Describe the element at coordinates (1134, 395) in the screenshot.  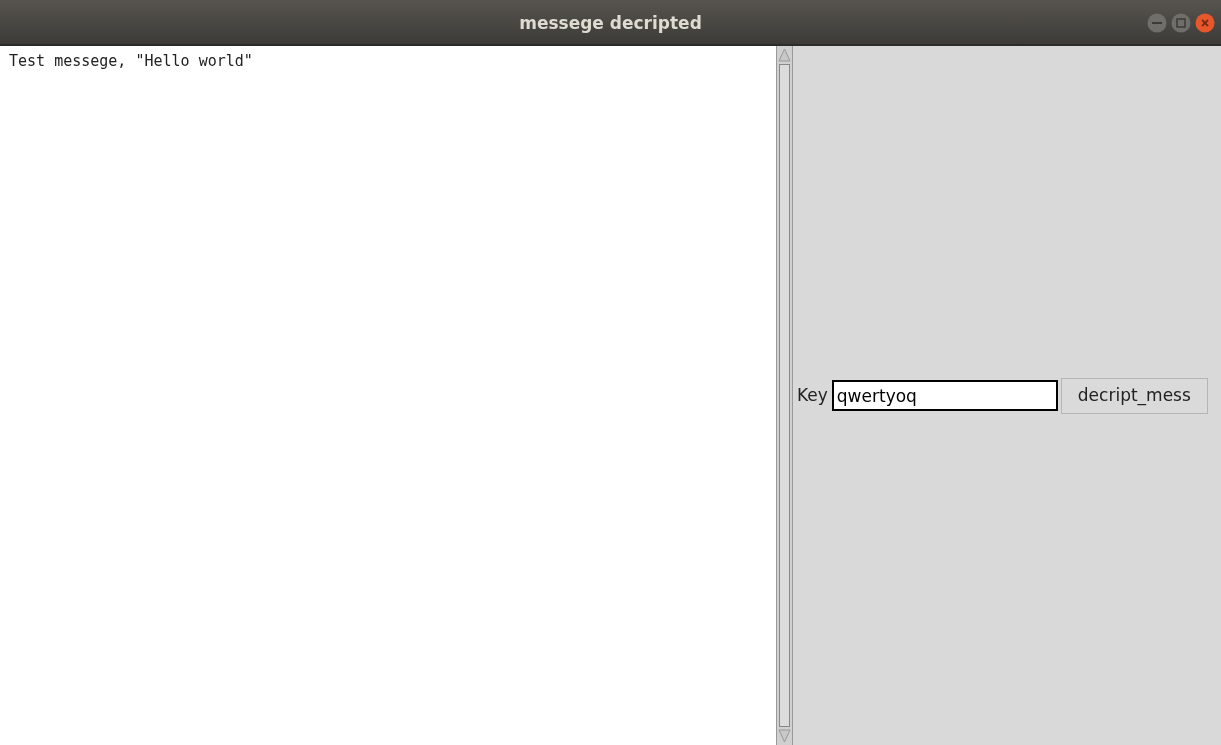
I see `decrypt-button: decript_mess` at that location.